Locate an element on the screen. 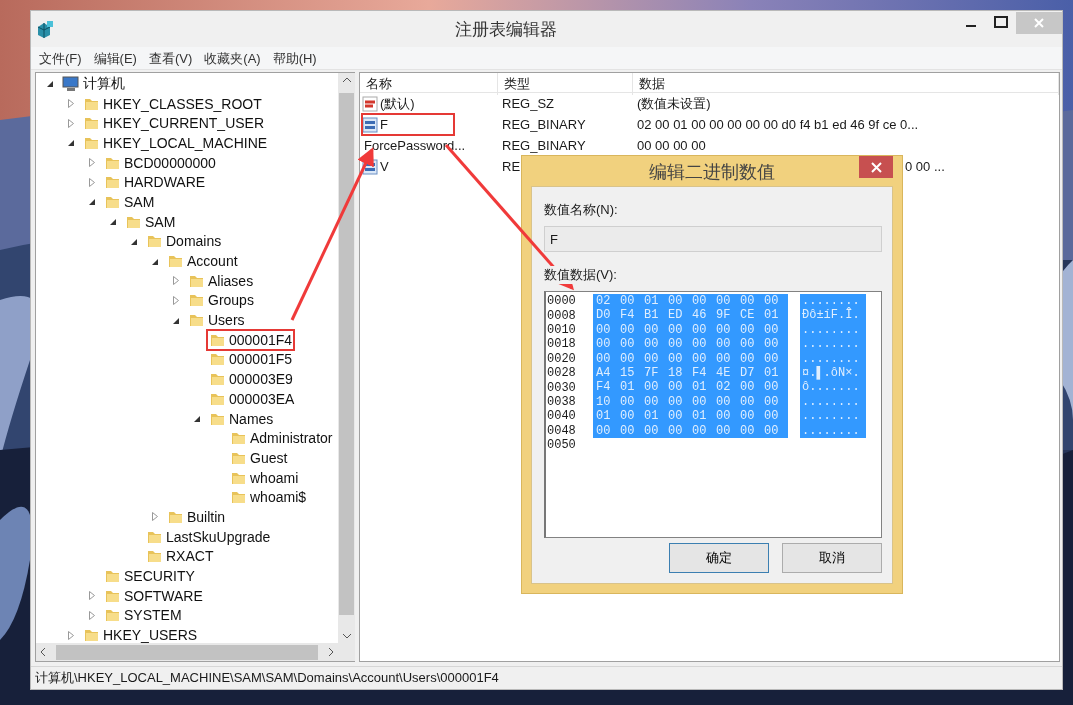 Image resolution: width=1073 pixels, height=705 pixels. dialog-title: 编辑二进制数值 is located at coordinates (712, 172).